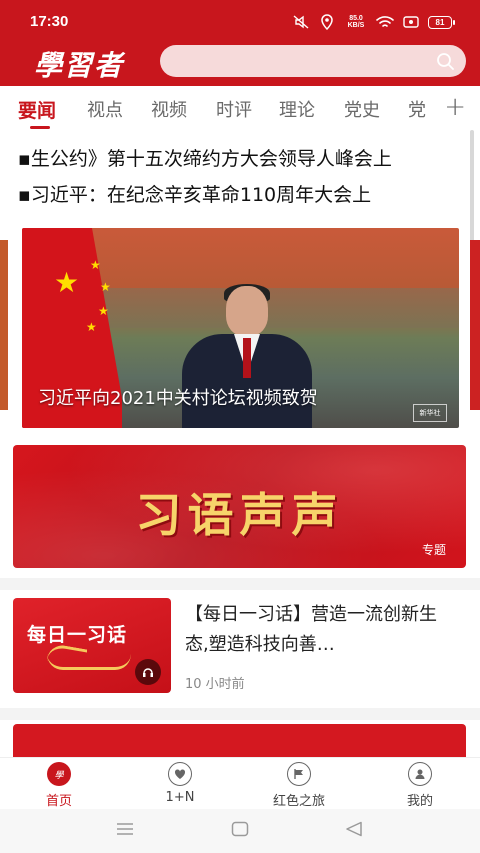 The height and width of the screenshot is (853, 480). Describe the element at coordinates (385, 22) in the screenshot. I see `wifi-icon` at that location.